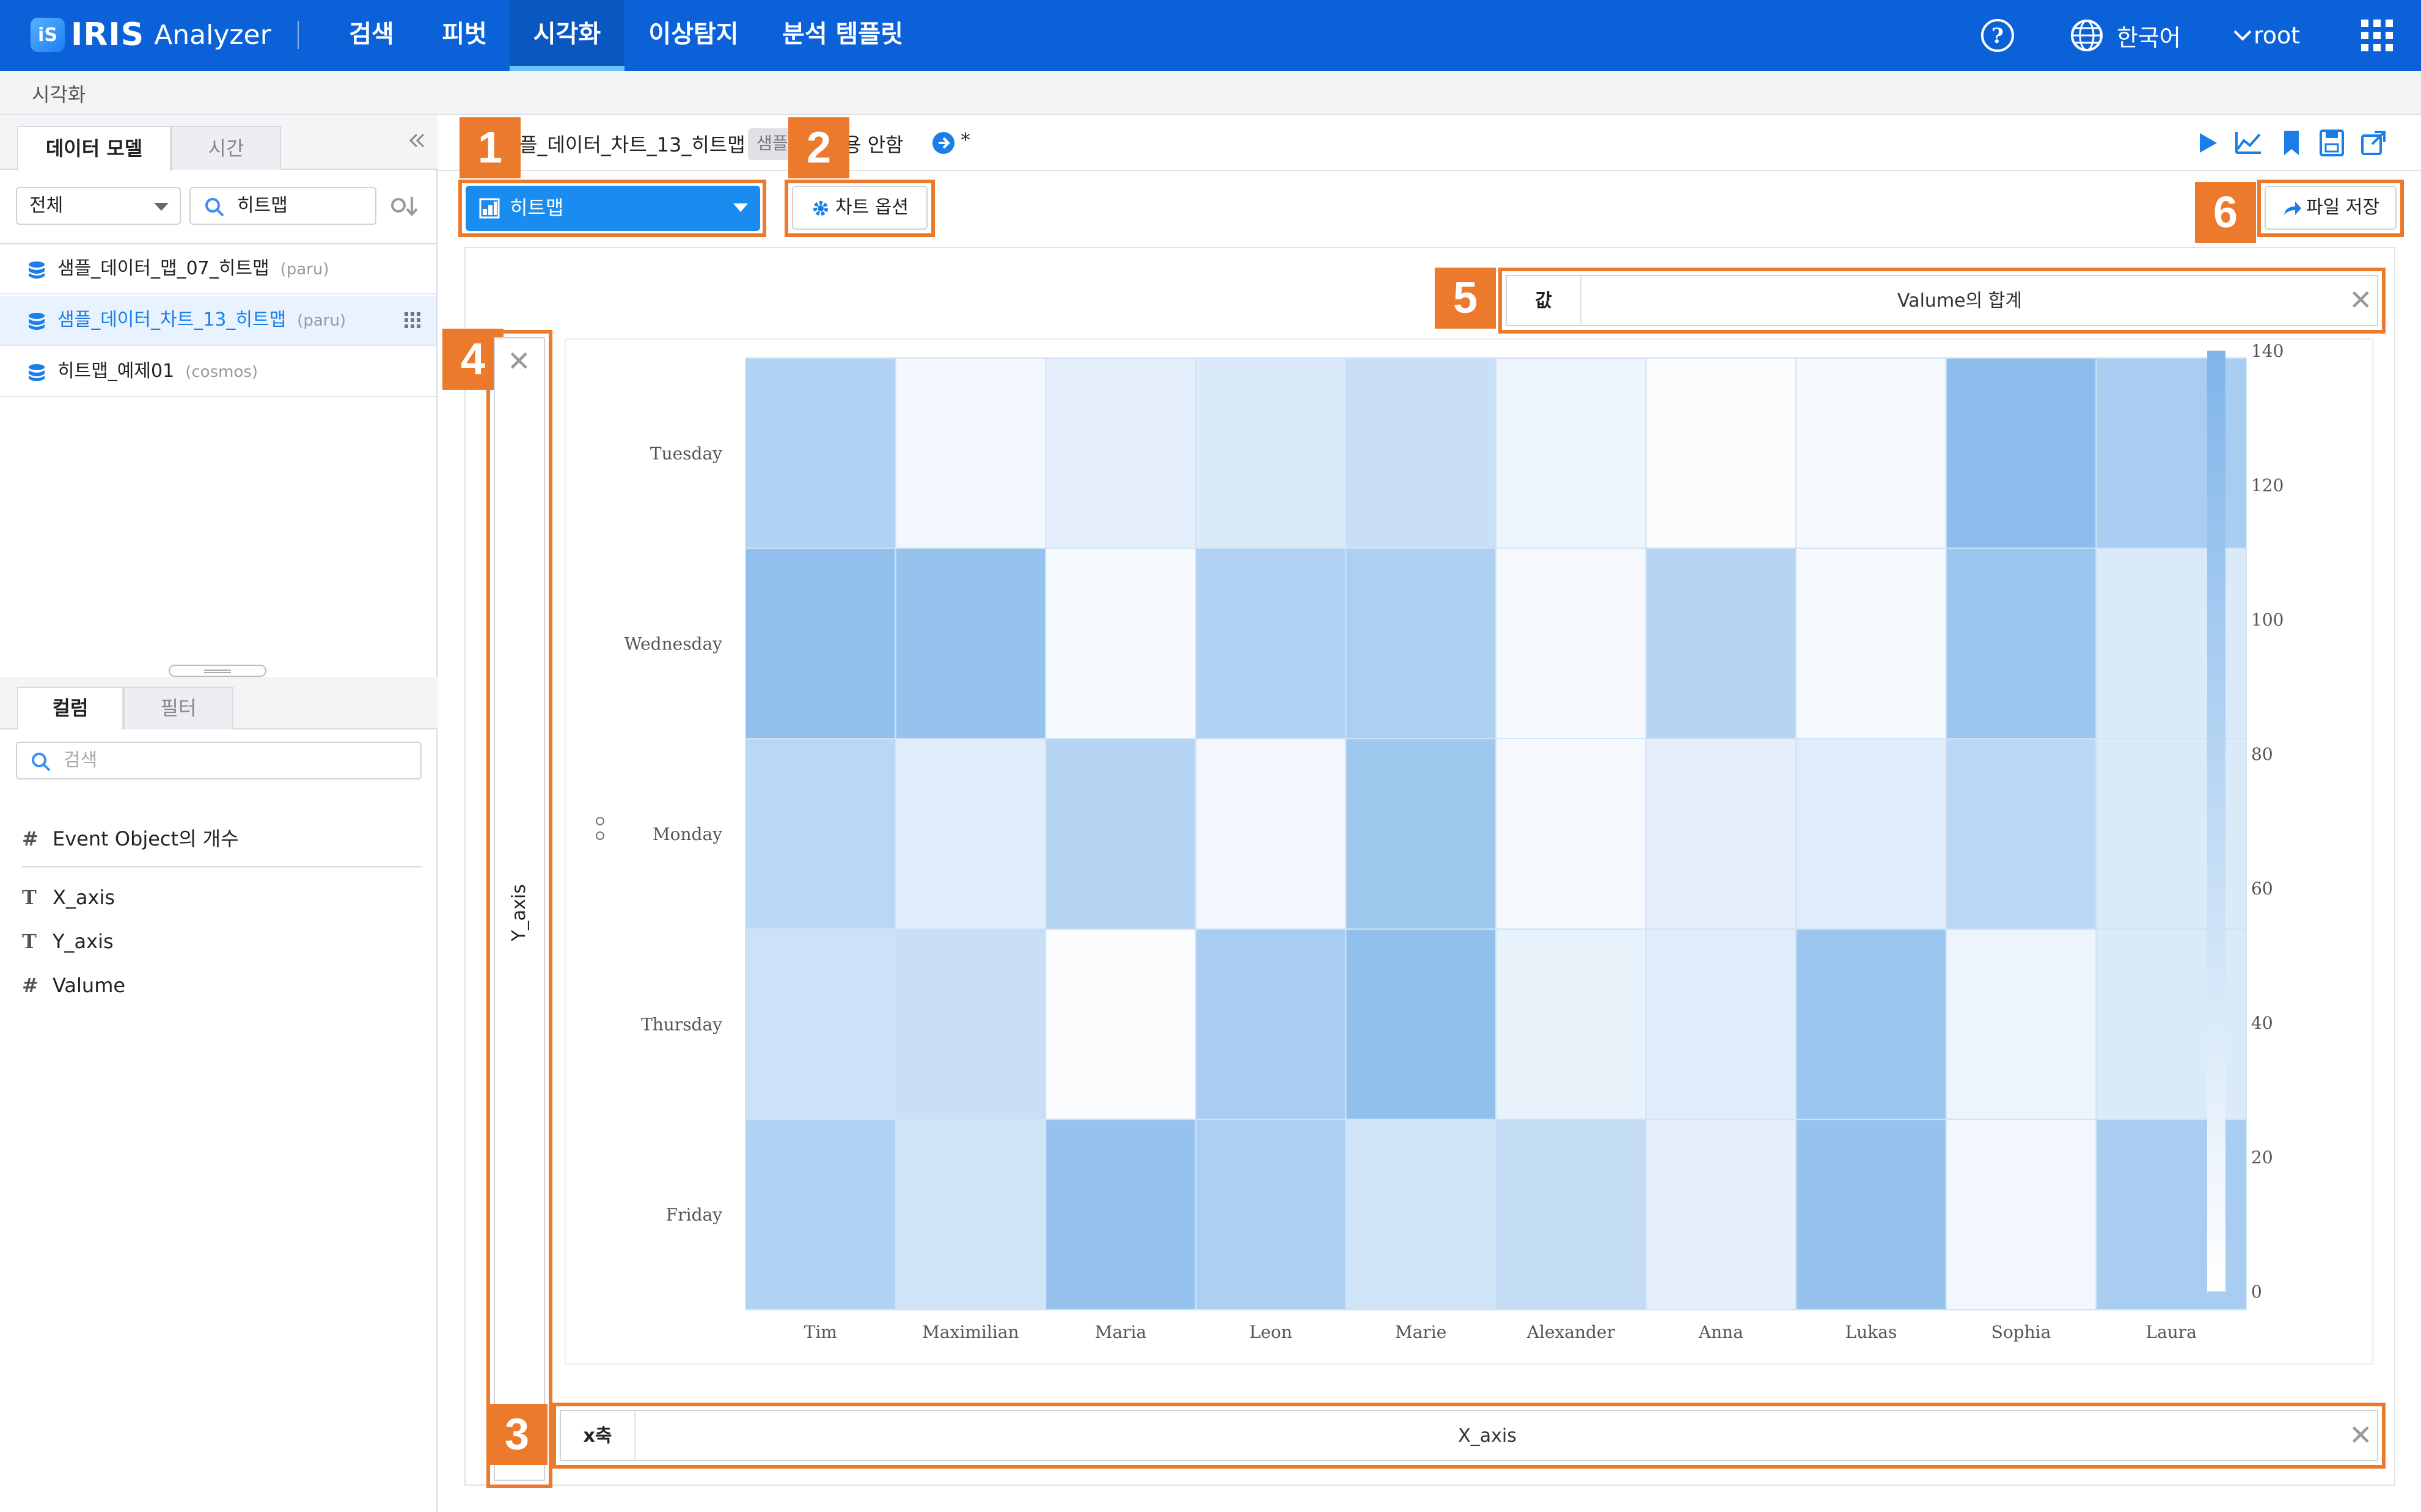 The width and height of the screenshot is (2421, 1512). What do you see at coordinates (693, 35) in the screenshot?
I see `nav-anomaly-detection: 이상탐지` at bounding box center [693, 35].